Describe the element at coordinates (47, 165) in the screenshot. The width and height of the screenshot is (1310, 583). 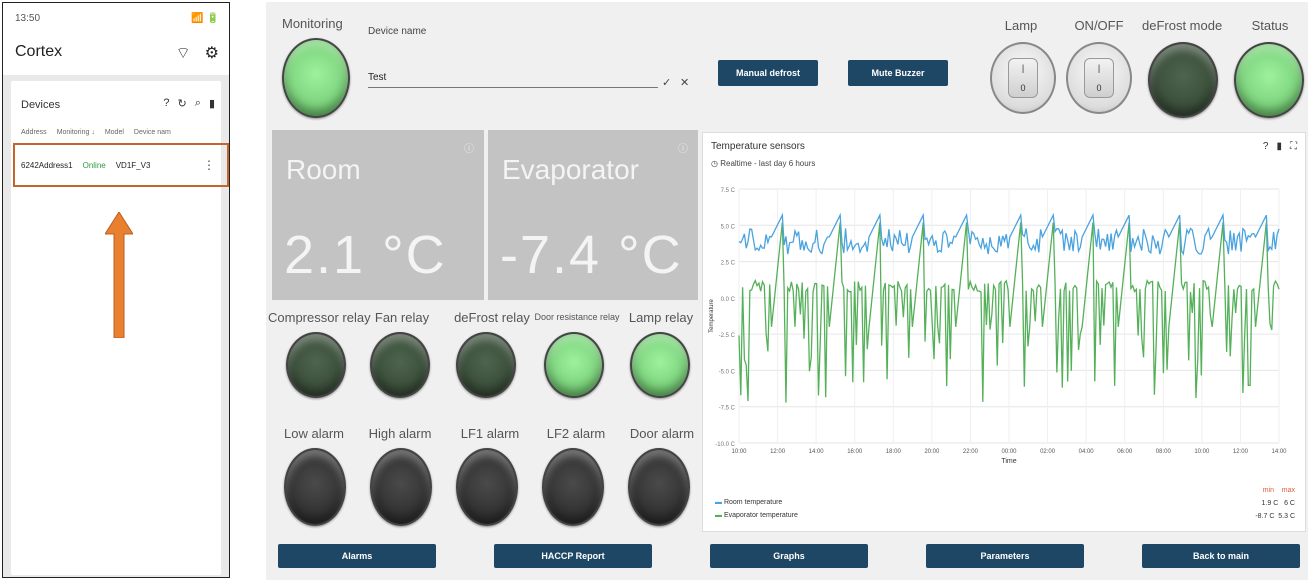
I see `device-address: 6242Address1` at that location.